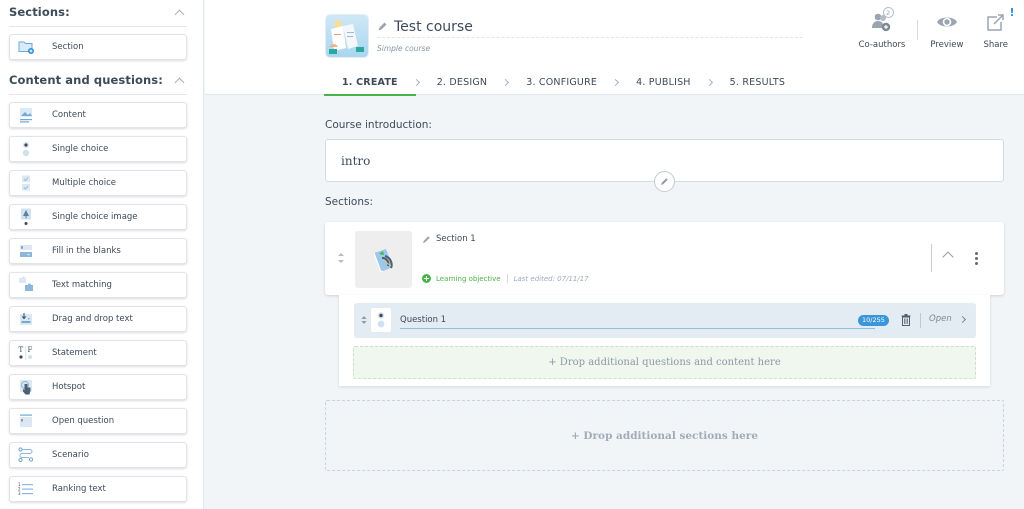 This screenshot has height=509, width=1024. Describe the element at coordinates (98, 455) in the screenshot. I see `sidebar-item-scenario: Scenario` at that location.